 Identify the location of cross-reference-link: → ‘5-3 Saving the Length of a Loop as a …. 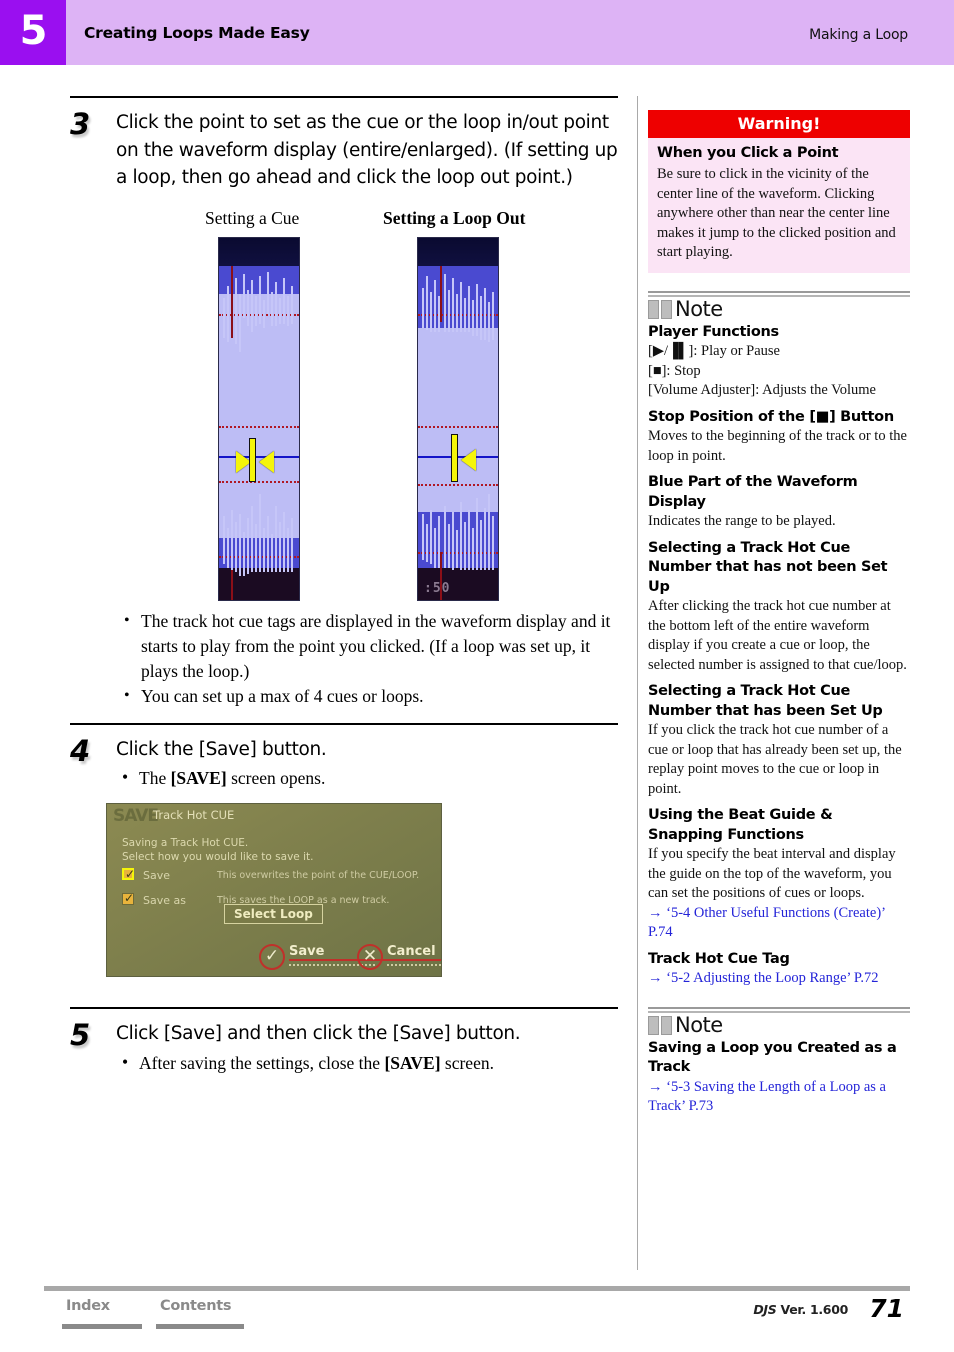
(779, 1097).